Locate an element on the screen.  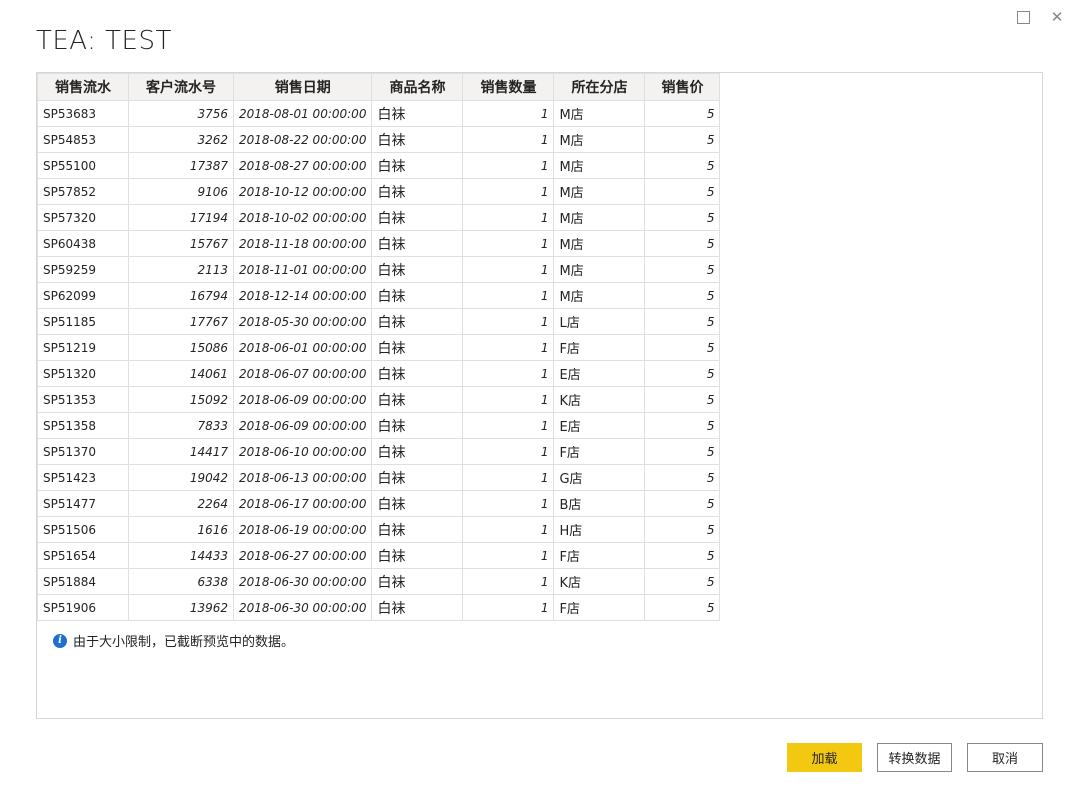
cancel-button: 取消 is located at coordinates (1005, 757).